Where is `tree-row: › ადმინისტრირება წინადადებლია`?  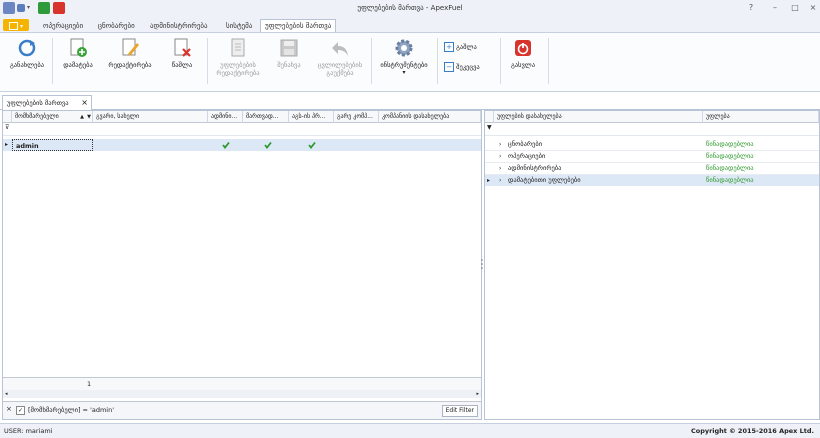 tree-row: › ადმინისტრირება წინადადებლია is located at coordinates (652, 169).